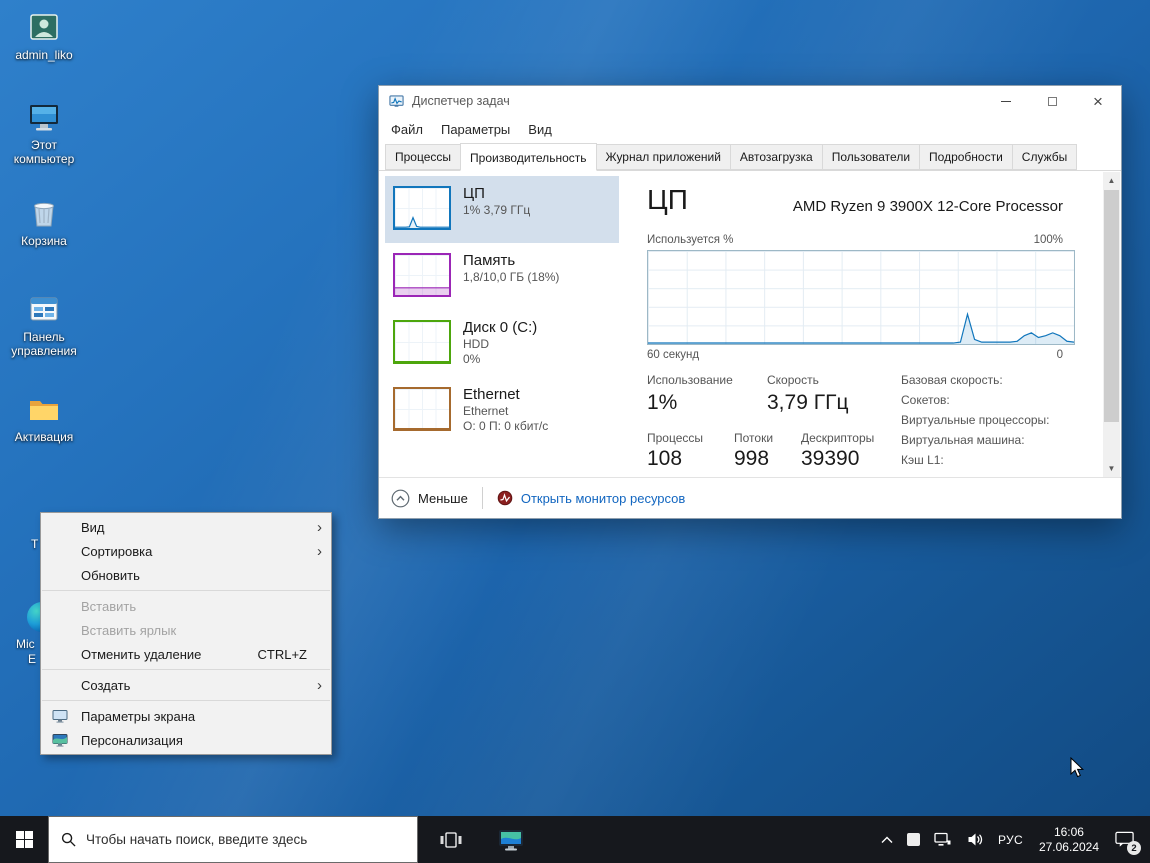 Image resolution: width=1150 pixels, height=863 pixels. I want to click on info-virtual-processors-label: Виртуальные процессоры:, so click(975, 420).